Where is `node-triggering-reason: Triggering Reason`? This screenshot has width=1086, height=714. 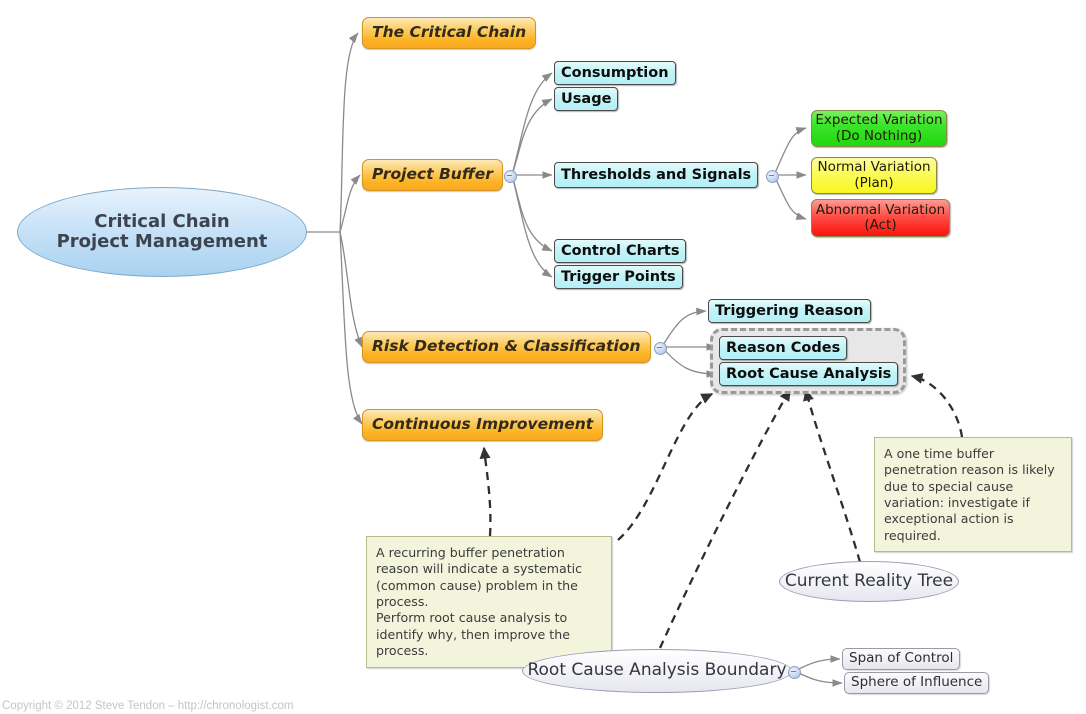 node-triggering-reason: Triggering Reason is located at coordinates (789, 311).